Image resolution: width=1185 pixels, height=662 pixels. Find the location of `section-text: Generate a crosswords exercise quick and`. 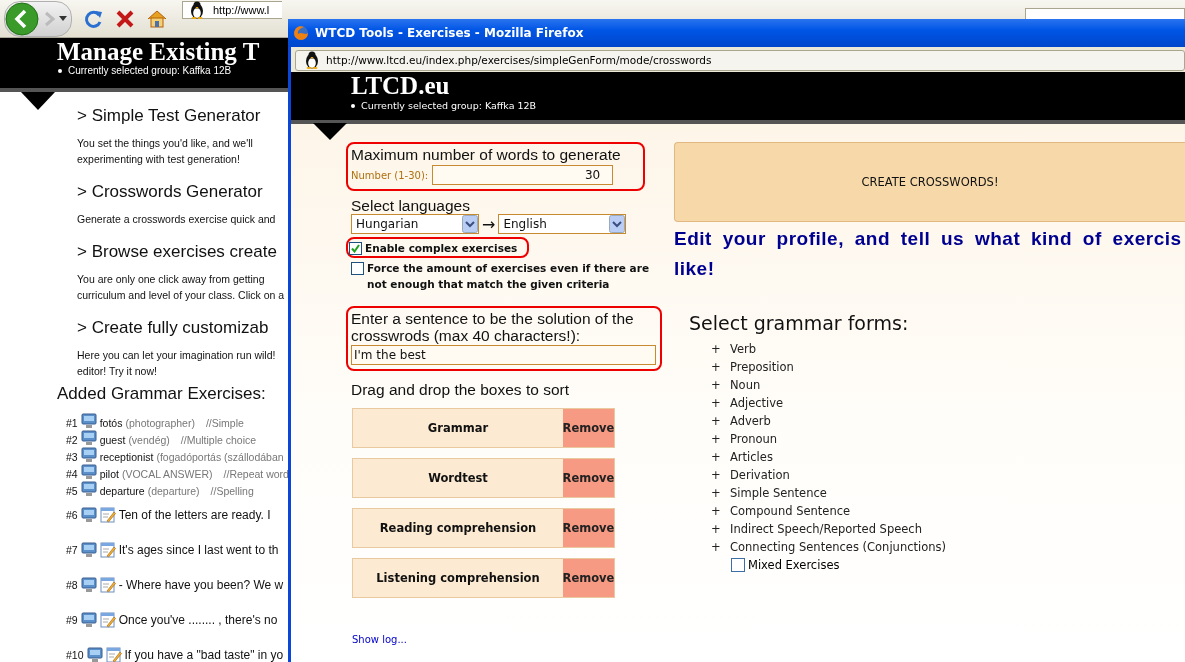

section-text: Generate a crosswords exercise quick and is located at coordinates (177, 219).